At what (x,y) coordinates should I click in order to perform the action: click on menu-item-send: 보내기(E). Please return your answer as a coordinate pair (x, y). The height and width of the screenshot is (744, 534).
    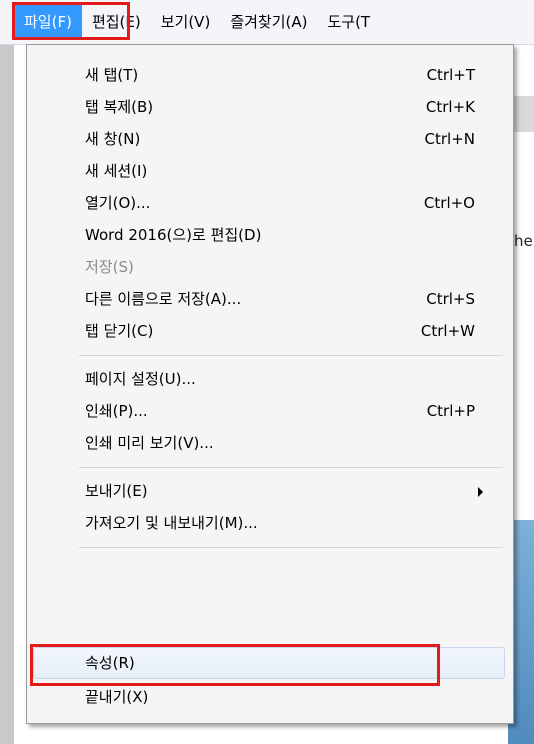
    Looking at the image, I should click on (270, 491).